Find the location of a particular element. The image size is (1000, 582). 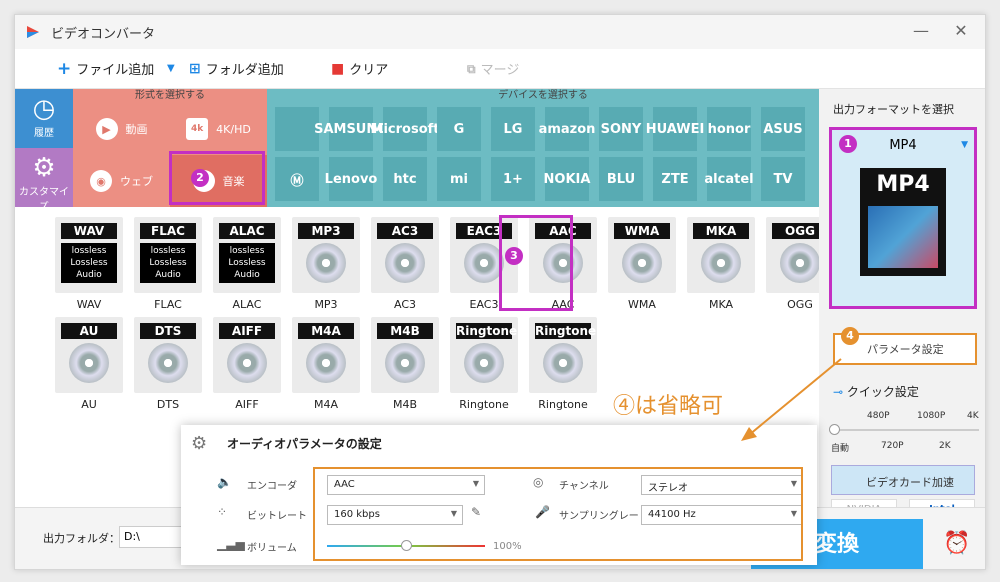

codec-tile: ALAC lossless Lossless Audio is located at coordinates (247, 255).